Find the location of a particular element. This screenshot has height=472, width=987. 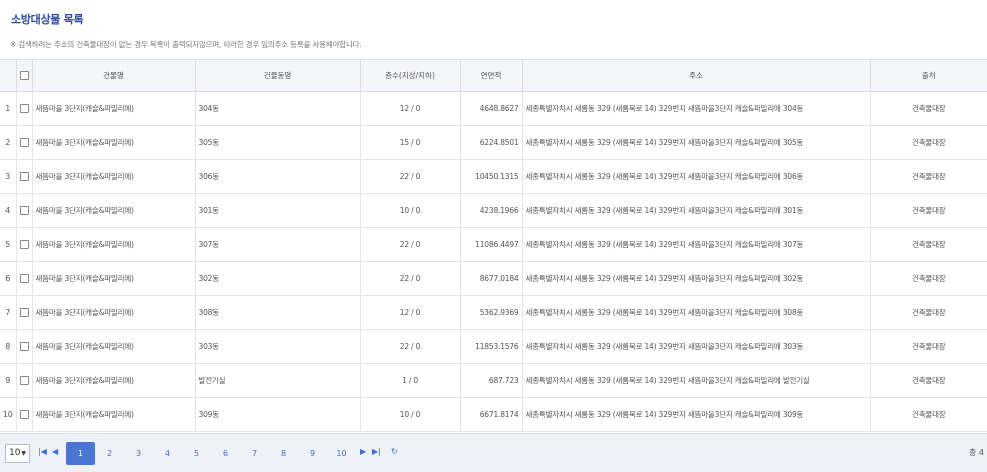

row-number: 3 is located at coordinates (8, 176).